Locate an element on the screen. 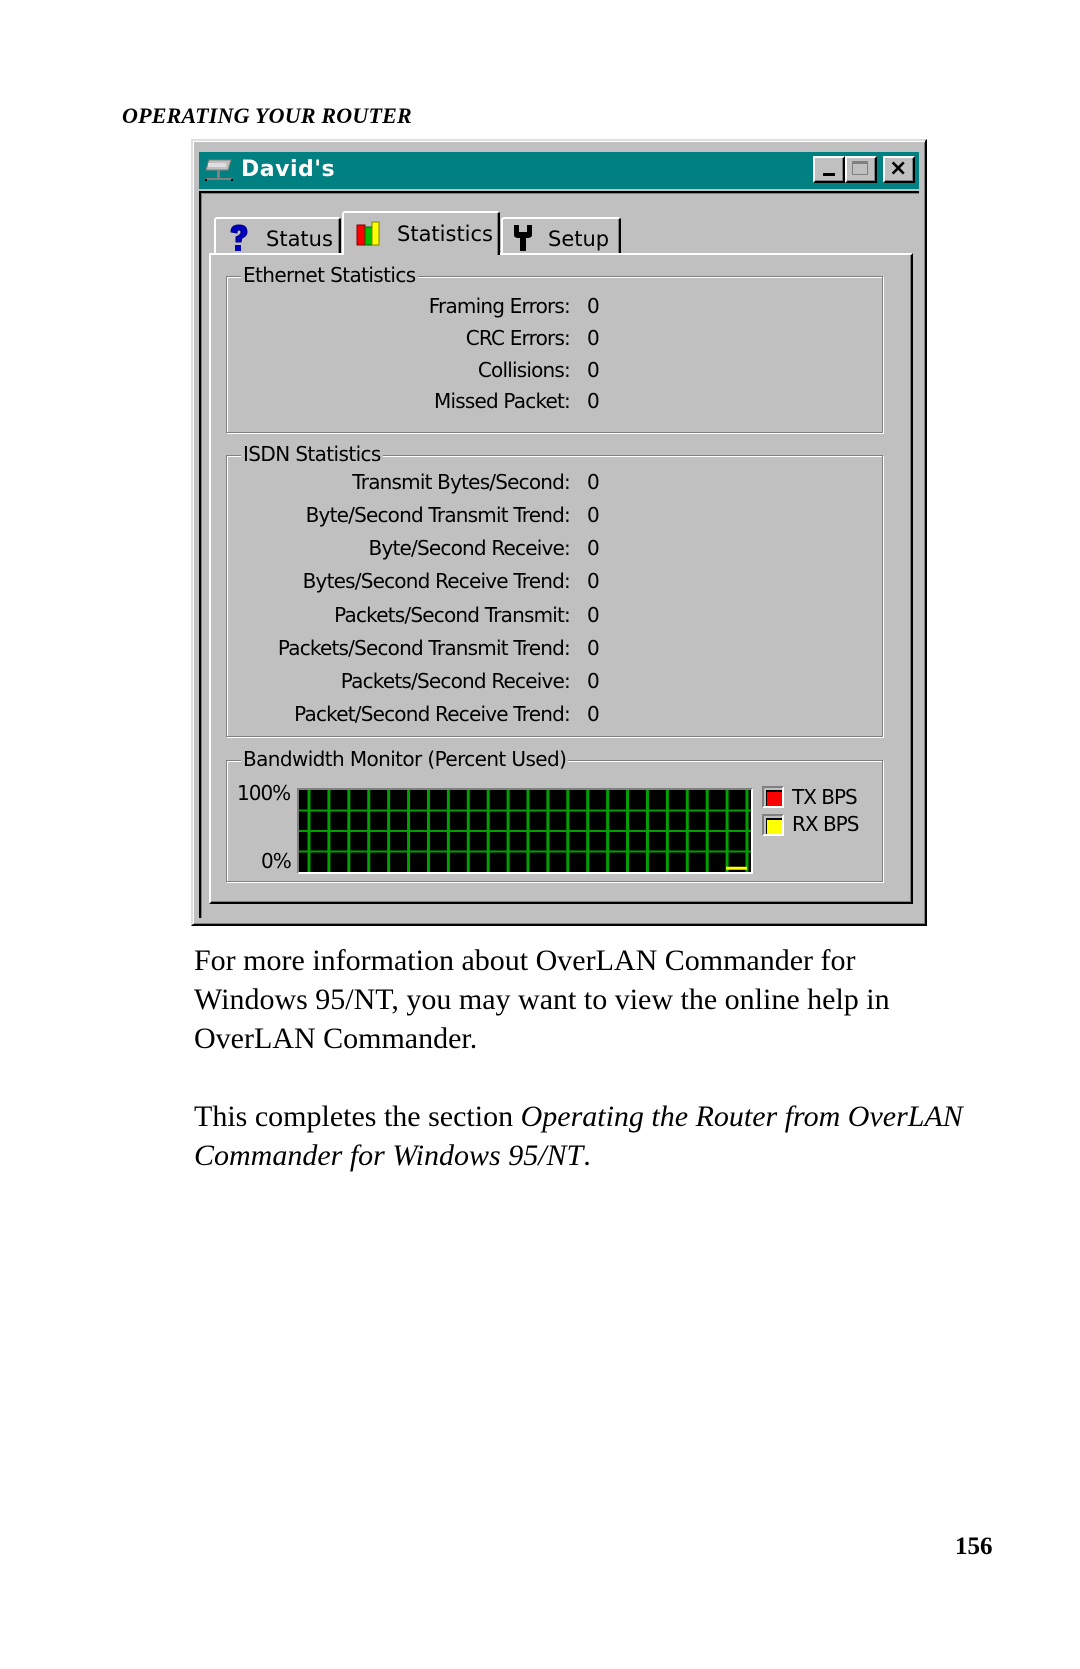  network-computer-icon is located at coordinates (219, 170).